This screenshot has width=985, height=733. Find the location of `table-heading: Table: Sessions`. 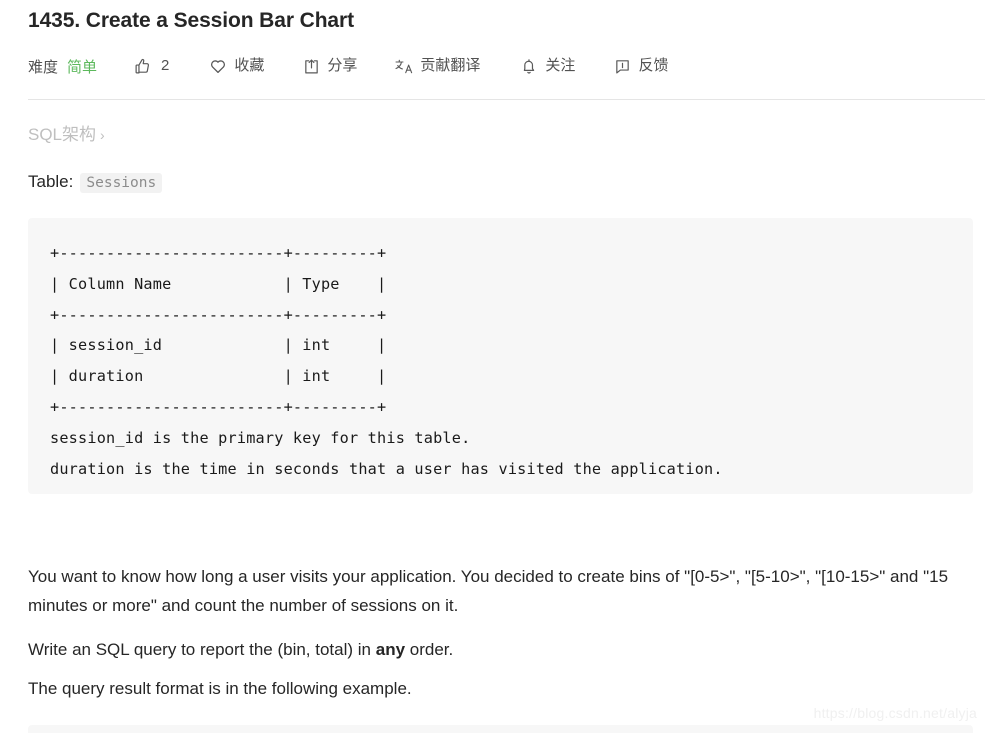

table-heading: Table: Sessions is located at coordinates (95, 182).